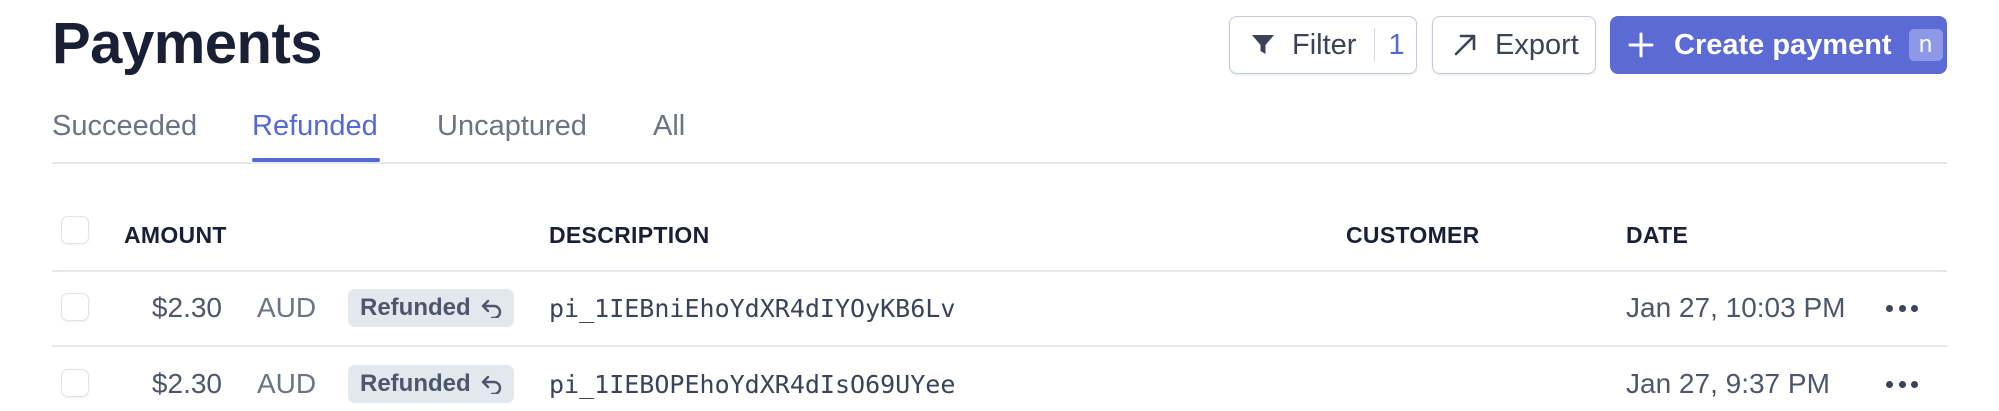  What do you see at coordinates (1465, 45) in the screenshot?
I see `arrow-up-right-icon` at bounding box center [1465, 45].